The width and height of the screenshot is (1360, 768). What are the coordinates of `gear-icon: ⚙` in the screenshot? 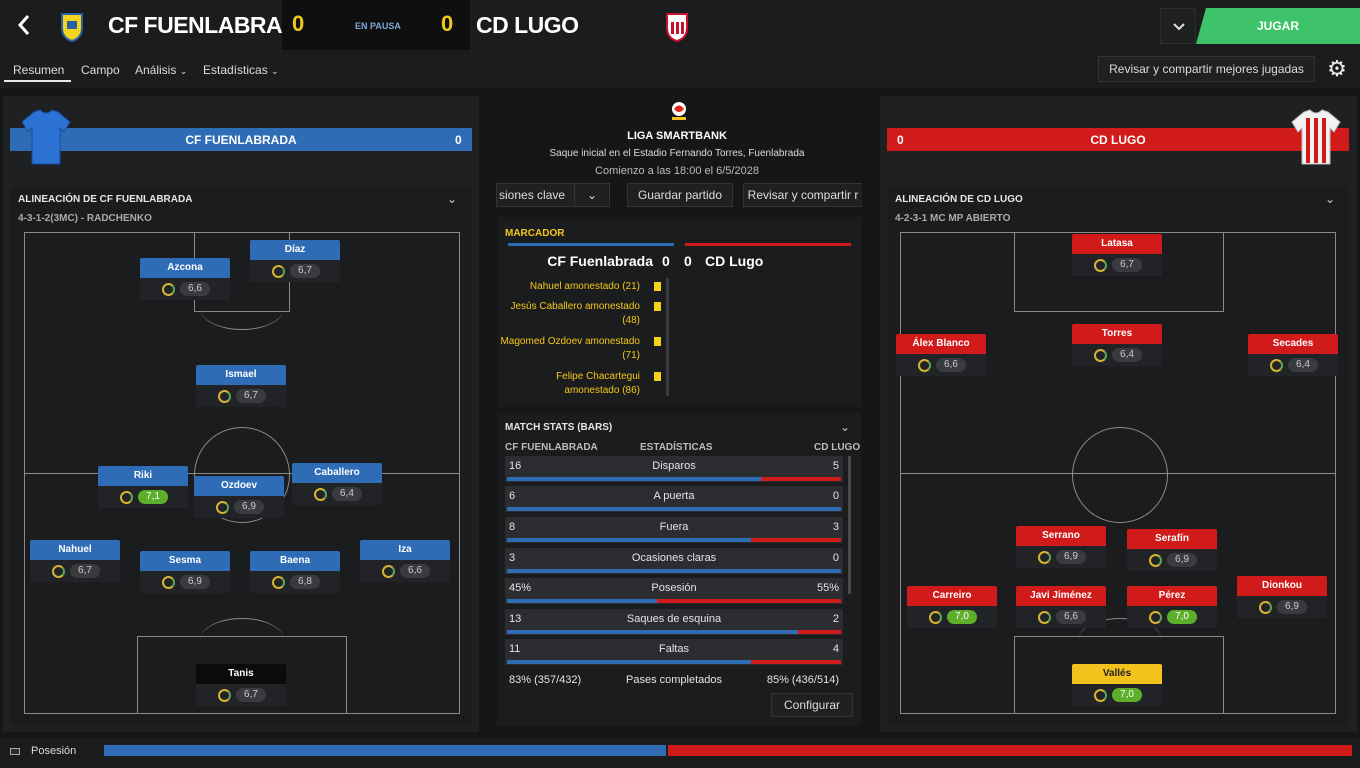 It's located at (1337, 69).